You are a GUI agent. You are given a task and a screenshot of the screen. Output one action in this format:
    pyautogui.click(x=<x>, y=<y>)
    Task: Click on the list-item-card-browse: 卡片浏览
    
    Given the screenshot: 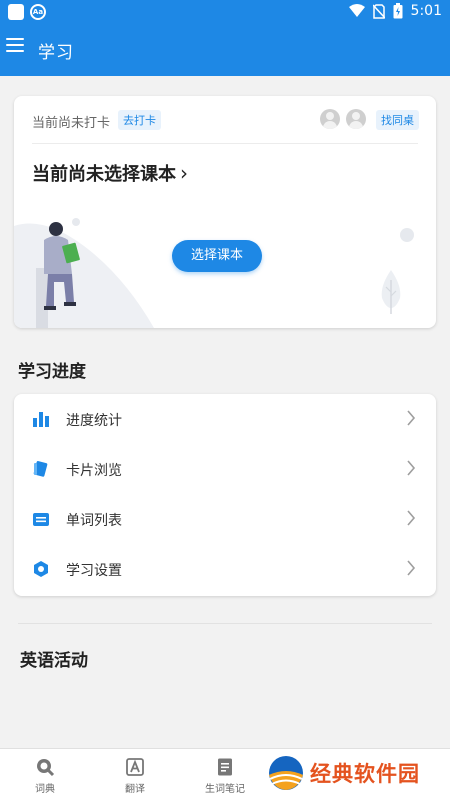 What is the action you would take?
    pyautogui.click(x=225, y=469)
    